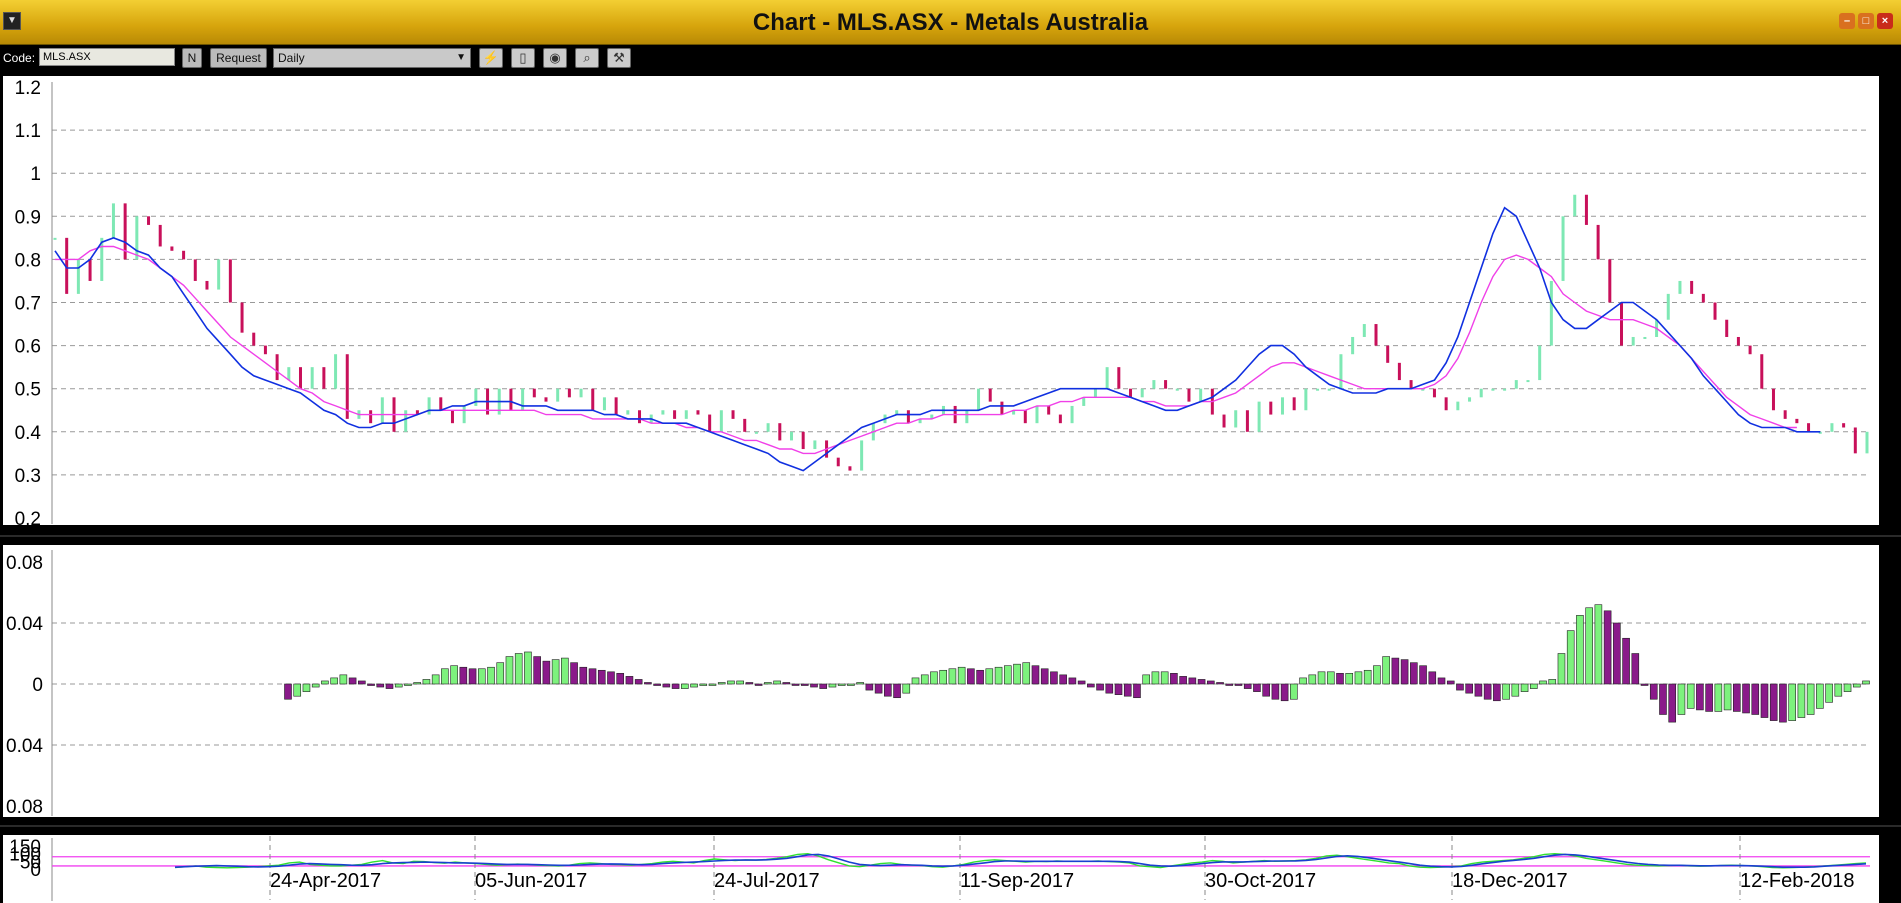 The image size is (1901, 903). What do you see at coordinates (291, 58) in the screenshot?
I see `period-value: Daily` at bounding box center [291, 58].